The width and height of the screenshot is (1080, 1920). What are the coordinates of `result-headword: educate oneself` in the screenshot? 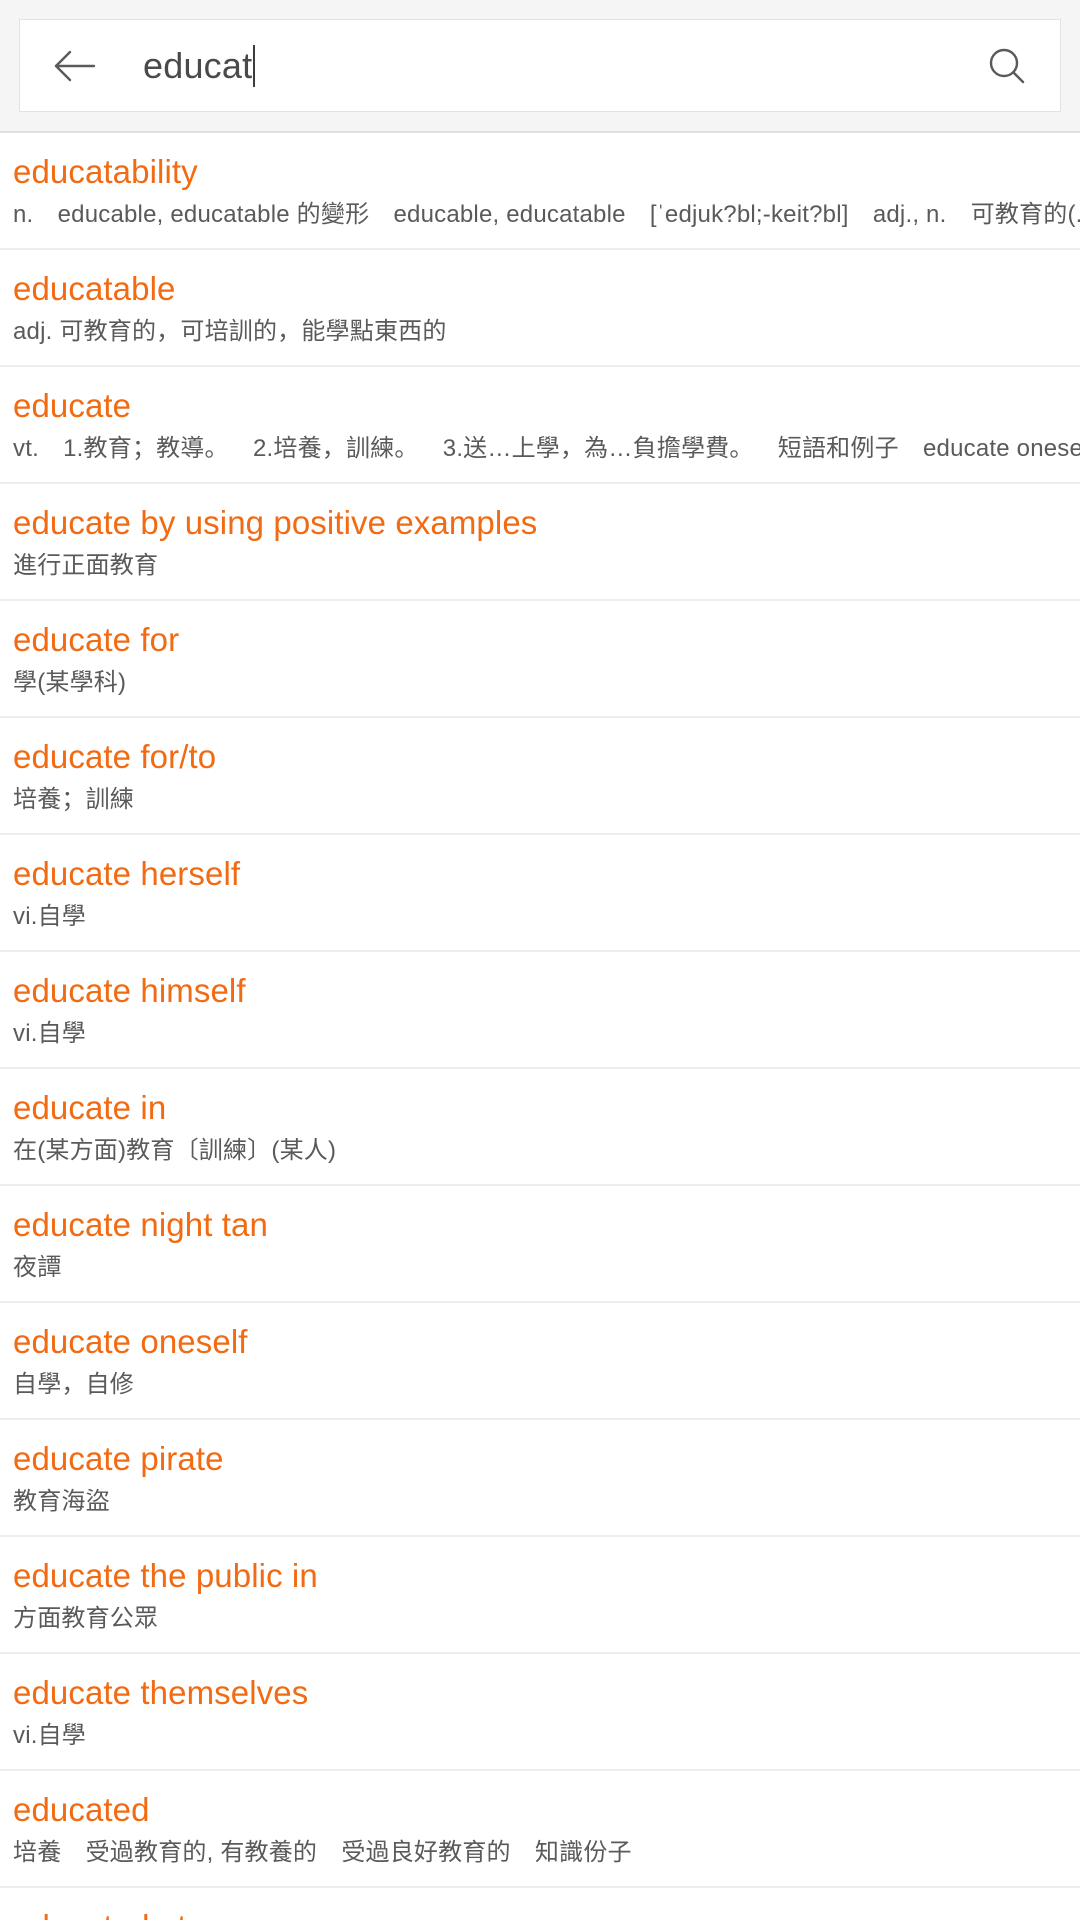 It's located at (130, 1341).